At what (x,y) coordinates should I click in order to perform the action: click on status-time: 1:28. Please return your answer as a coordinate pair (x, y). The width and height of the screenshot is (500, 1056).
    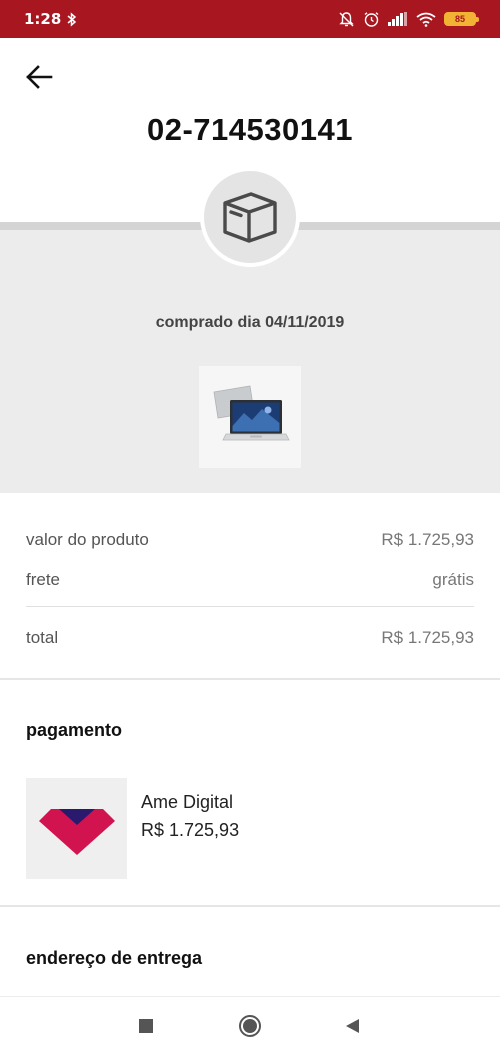
    Looking at the image, I should click on (43, 19).